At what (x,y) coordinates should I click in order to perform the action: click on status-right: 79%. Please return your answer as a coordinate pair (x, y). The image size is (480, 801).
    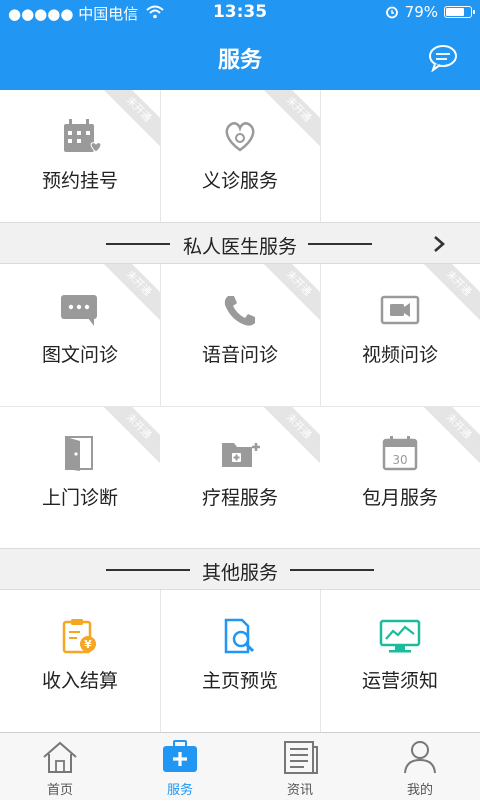
    Looking at the image, I should click on (430, 12).